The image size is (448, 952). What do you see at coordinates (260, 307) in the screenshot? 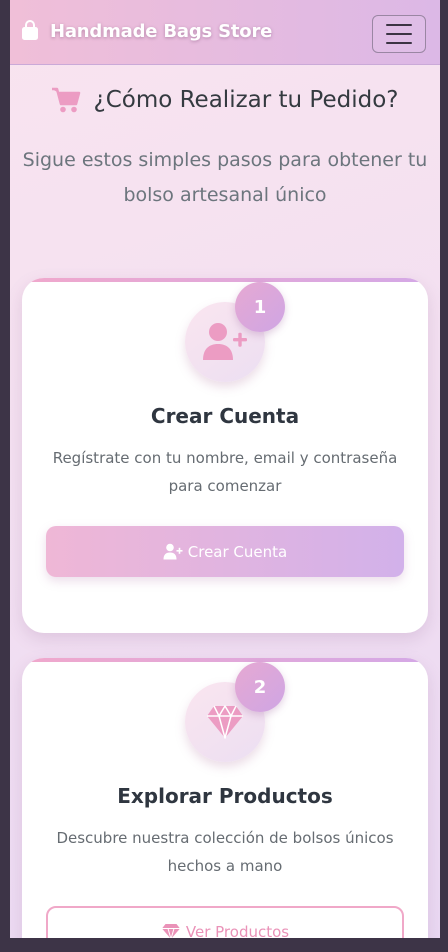
I see `step-number-badge: 1` at bounding box center [260, 307].